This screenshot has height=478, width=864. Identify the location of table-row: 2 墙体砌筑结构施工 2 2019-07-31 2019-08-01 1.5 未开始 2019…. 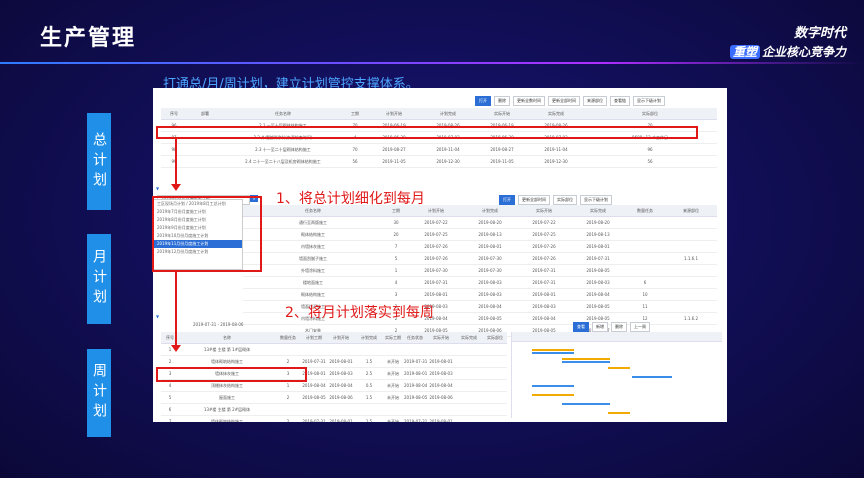
(334, 361).